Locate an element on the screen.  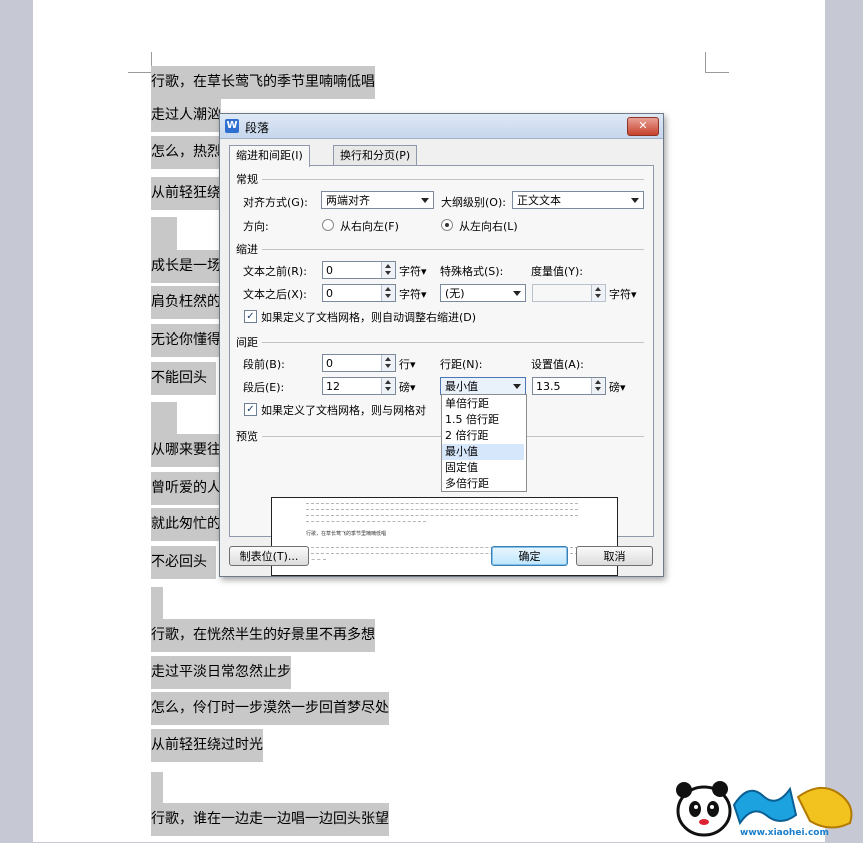
text-line: 肩负枉然的 is located at coordinates (186, 302).